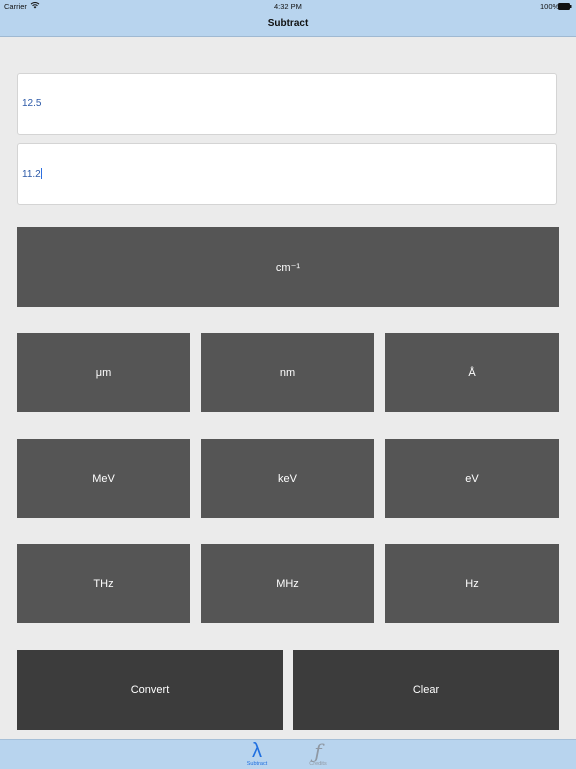  I want to click on clock: 4:32 PM, so click(288, 6).